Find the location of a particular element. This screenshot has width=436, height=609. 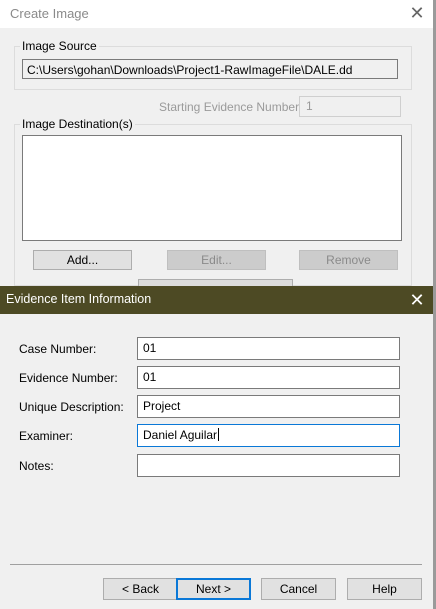

evidence-number-field: 01 is located at coordinates (268, 377).